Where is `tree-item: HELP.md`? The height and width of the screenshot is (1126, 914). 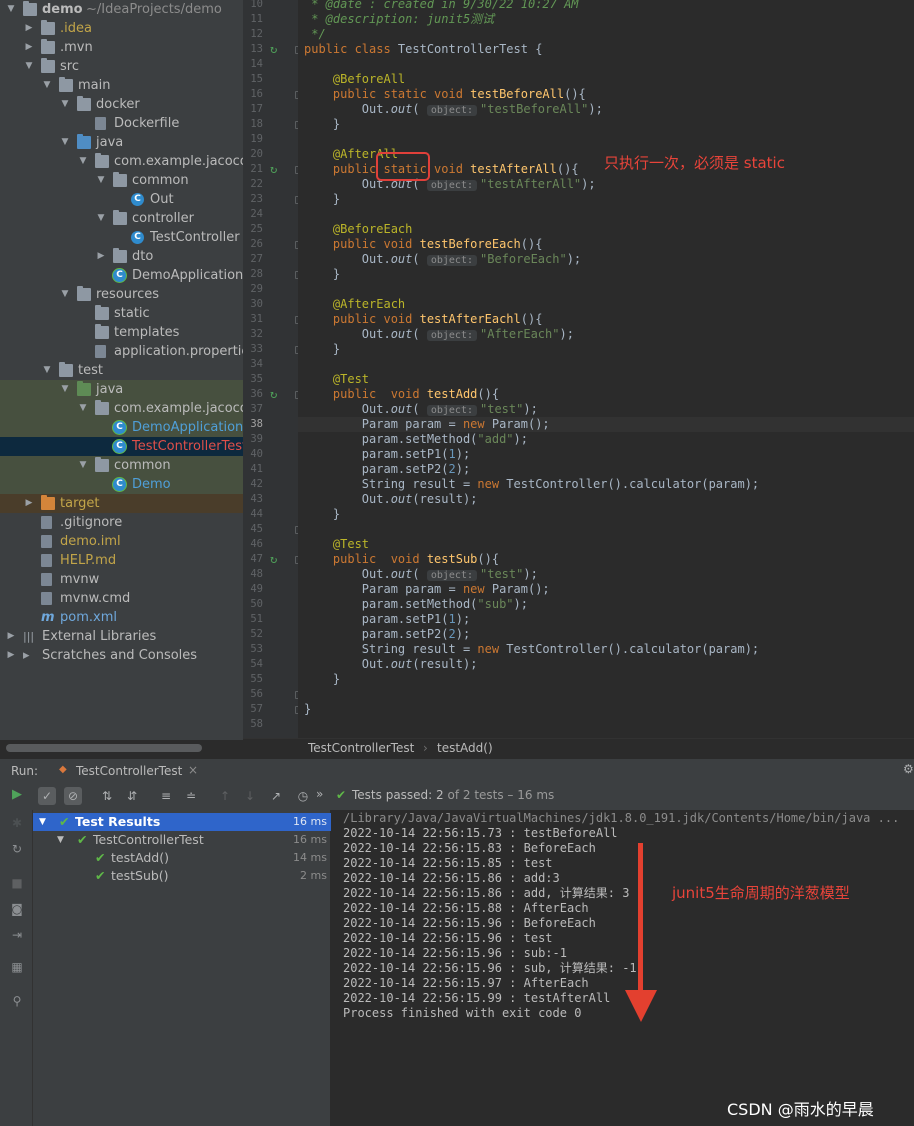 tree-item: HELP.md is located at coordinates (121, 560).